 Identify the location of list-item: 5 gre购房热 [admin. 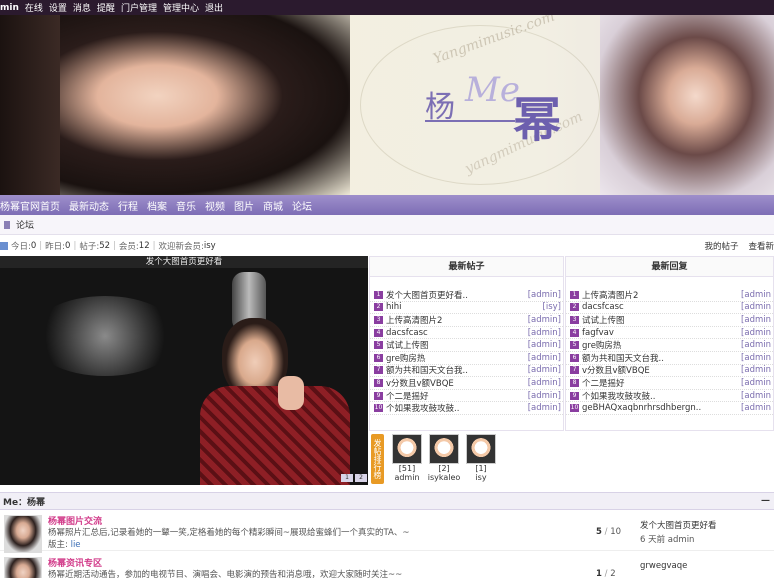
(669, 345).